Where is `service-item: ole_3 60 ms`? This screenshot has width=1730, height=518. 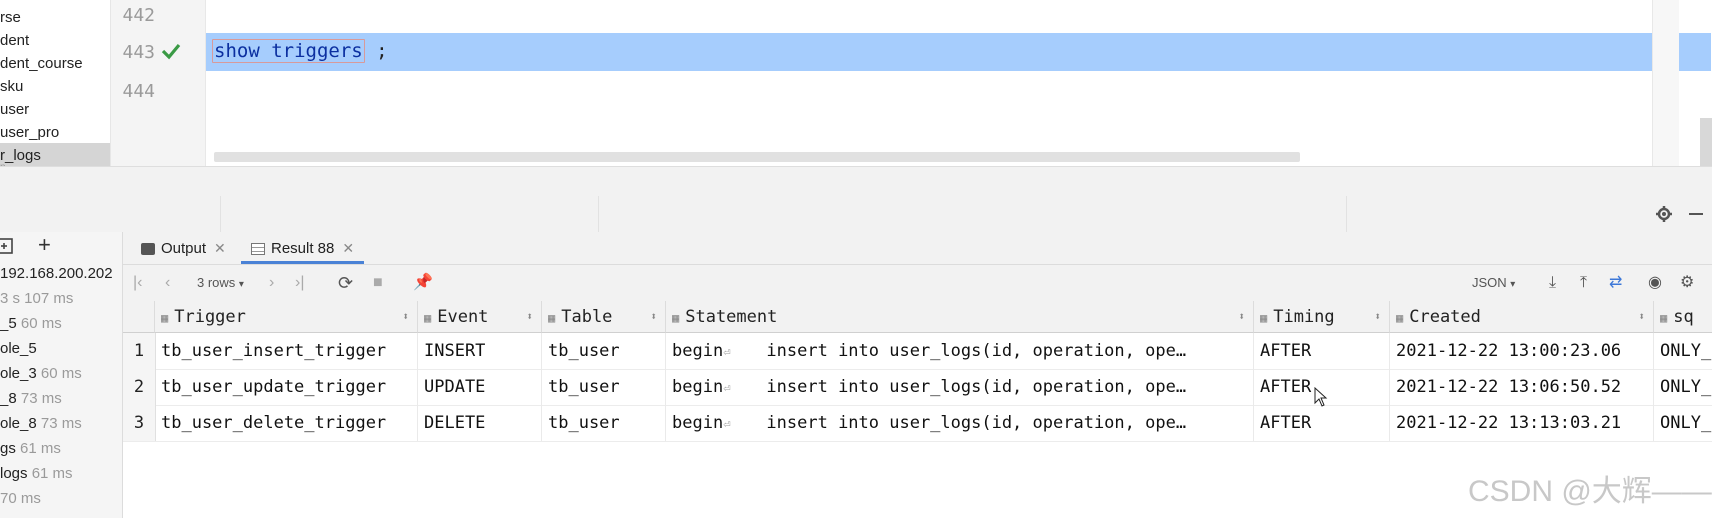 service-item: ole_3 60 ms is located at coordinates (41, 373).